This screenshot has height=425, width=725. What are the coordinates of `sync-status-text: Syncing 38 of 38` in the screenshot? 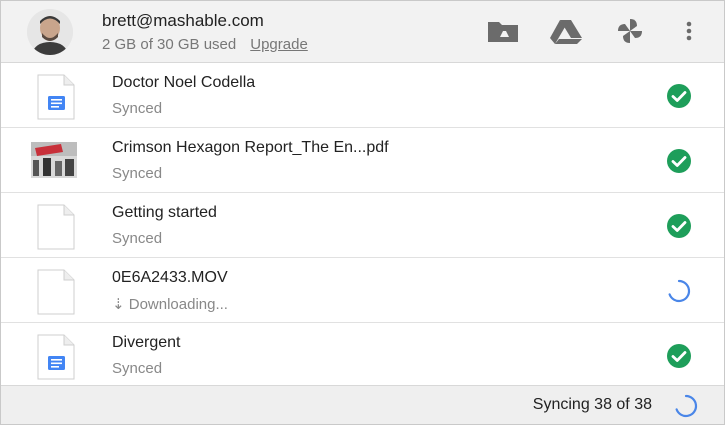 It's located at (592, 404).